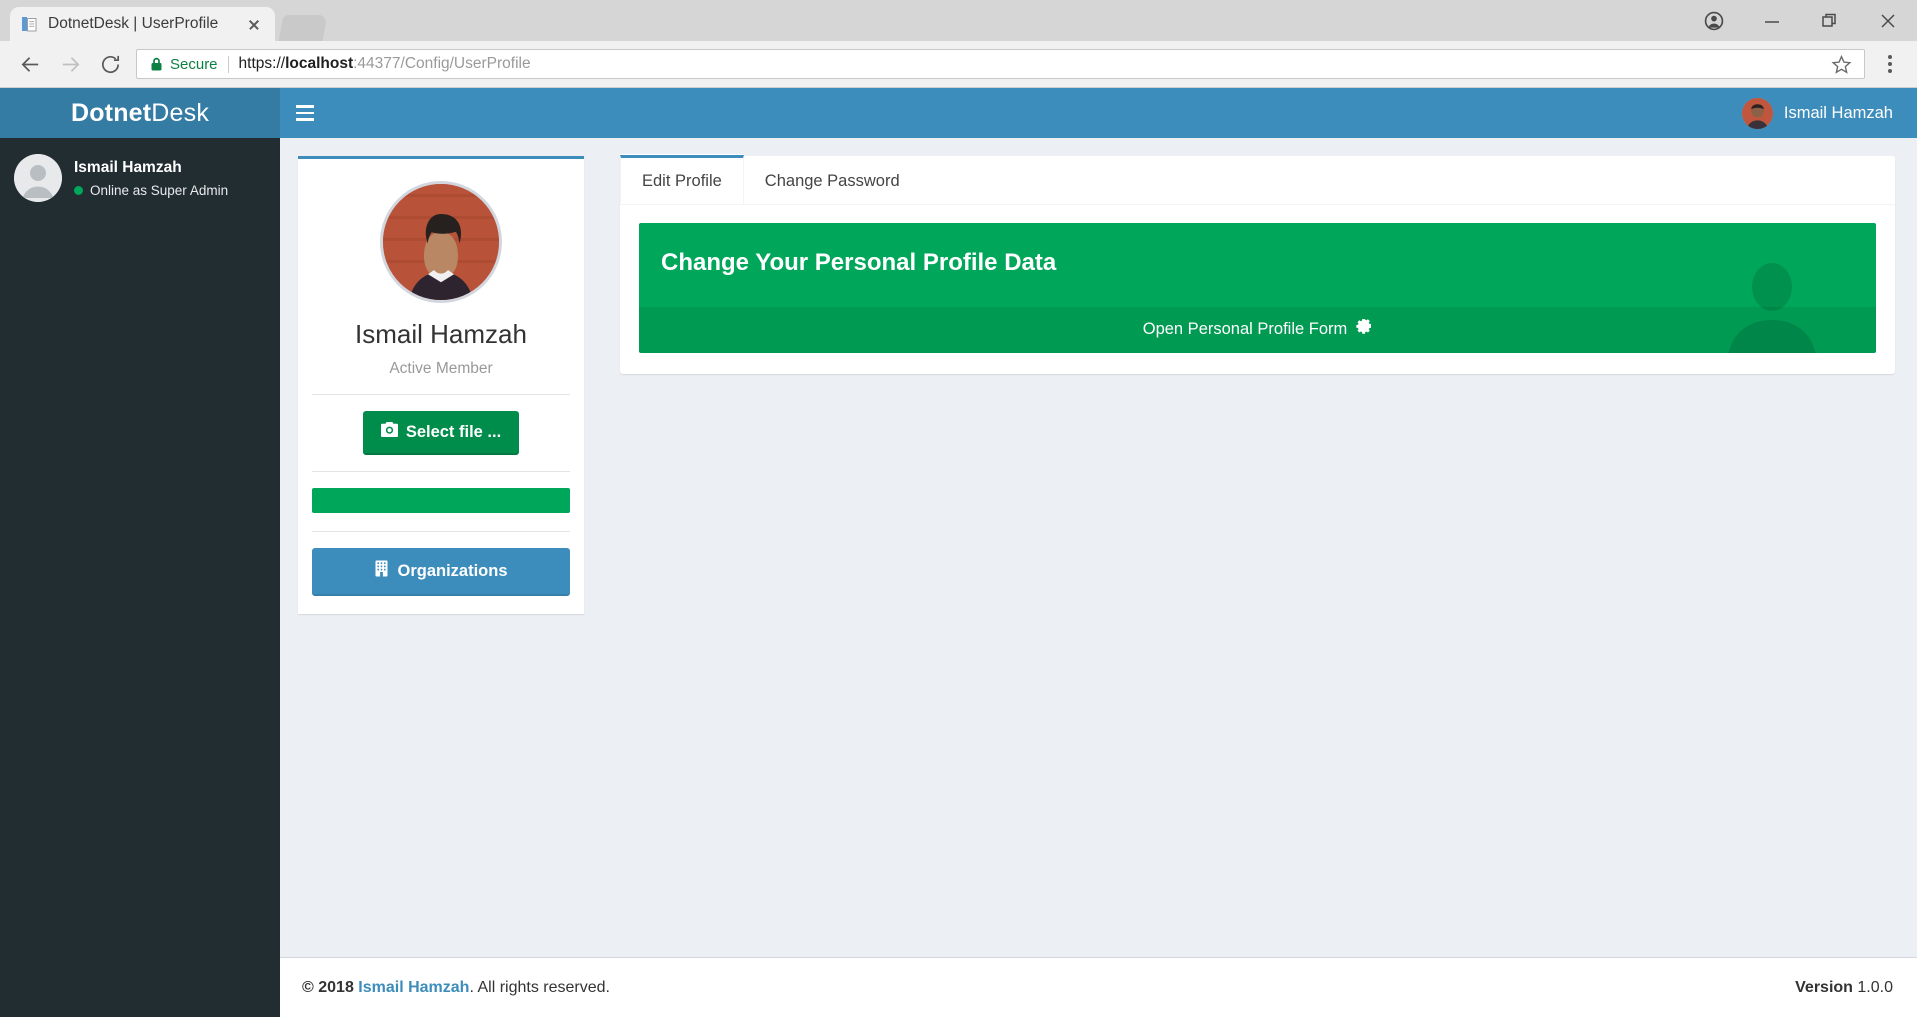  I want to click on three-dots-menu-icon, so click(1890, 64).